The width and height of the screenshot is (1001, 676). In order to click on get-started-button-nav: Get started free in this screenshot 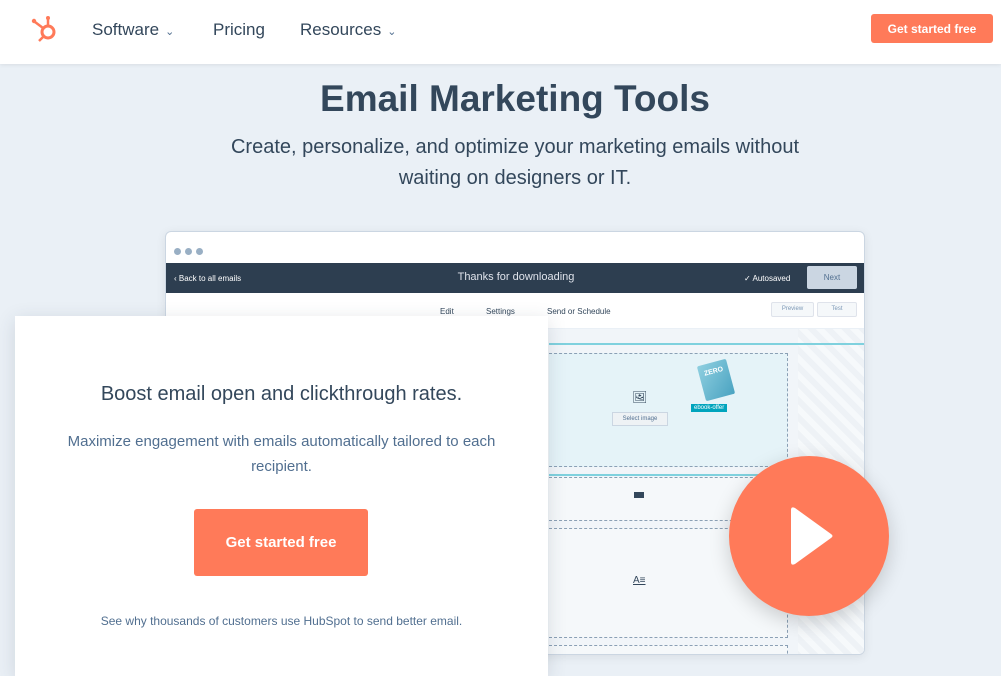, I will do `click(932, 28)`.